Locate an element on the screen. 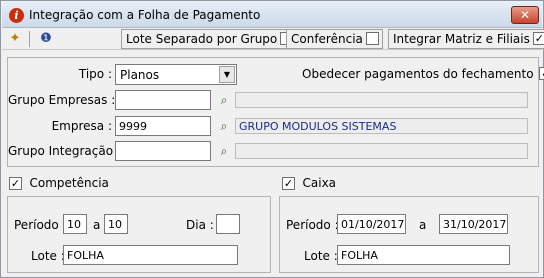  grupo-integracao-label: Grupo Integração : is located at coordinates (64, 151).